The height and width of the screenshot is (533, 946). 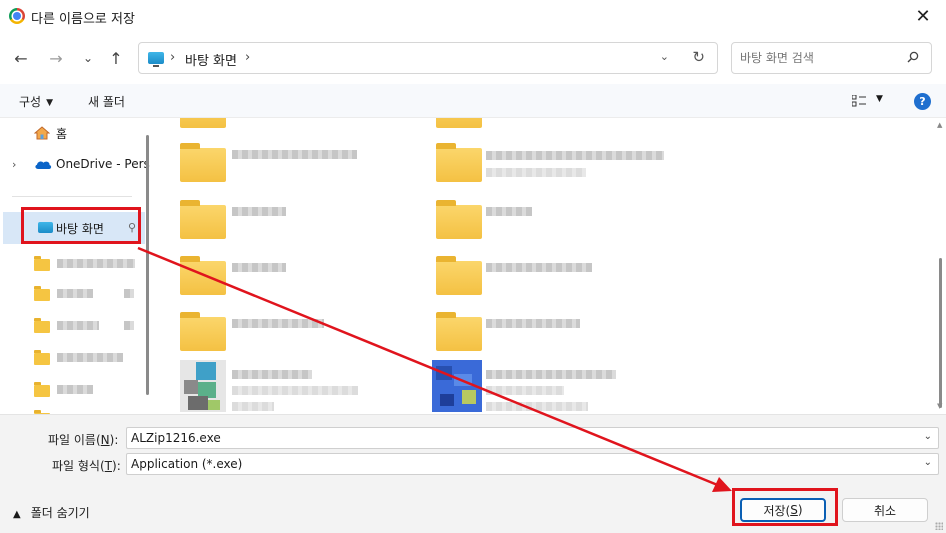 What do you see at coordinates (62, 133) in the screenshot?
I see `sidebar-item-label: 홈` at bounding box center [62, 133].